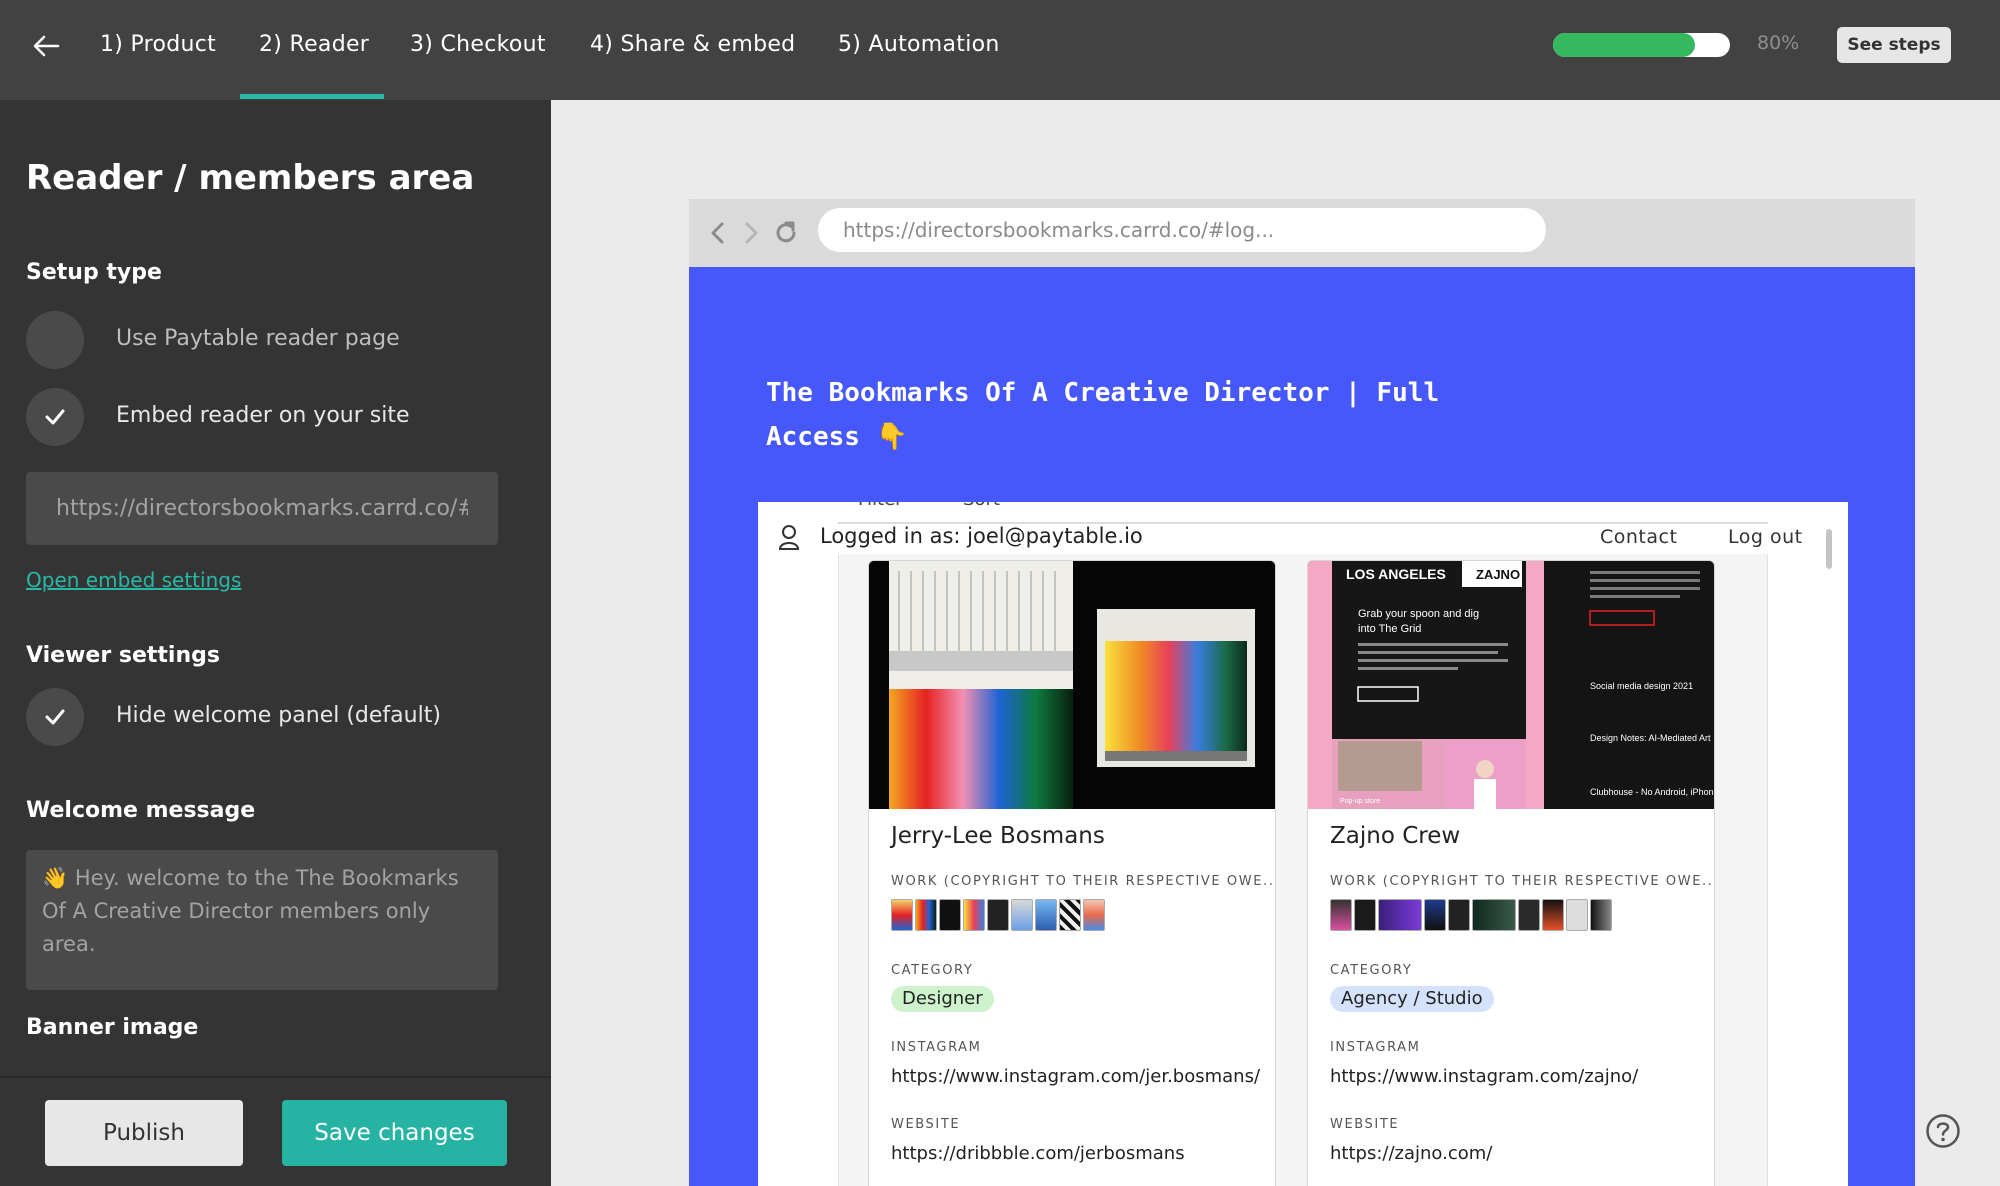  What do you see at coordinates (133, 580) in the screenshot?
I see `open-embed-settings-link: Open embed settings` at bounding box center [133, 580].